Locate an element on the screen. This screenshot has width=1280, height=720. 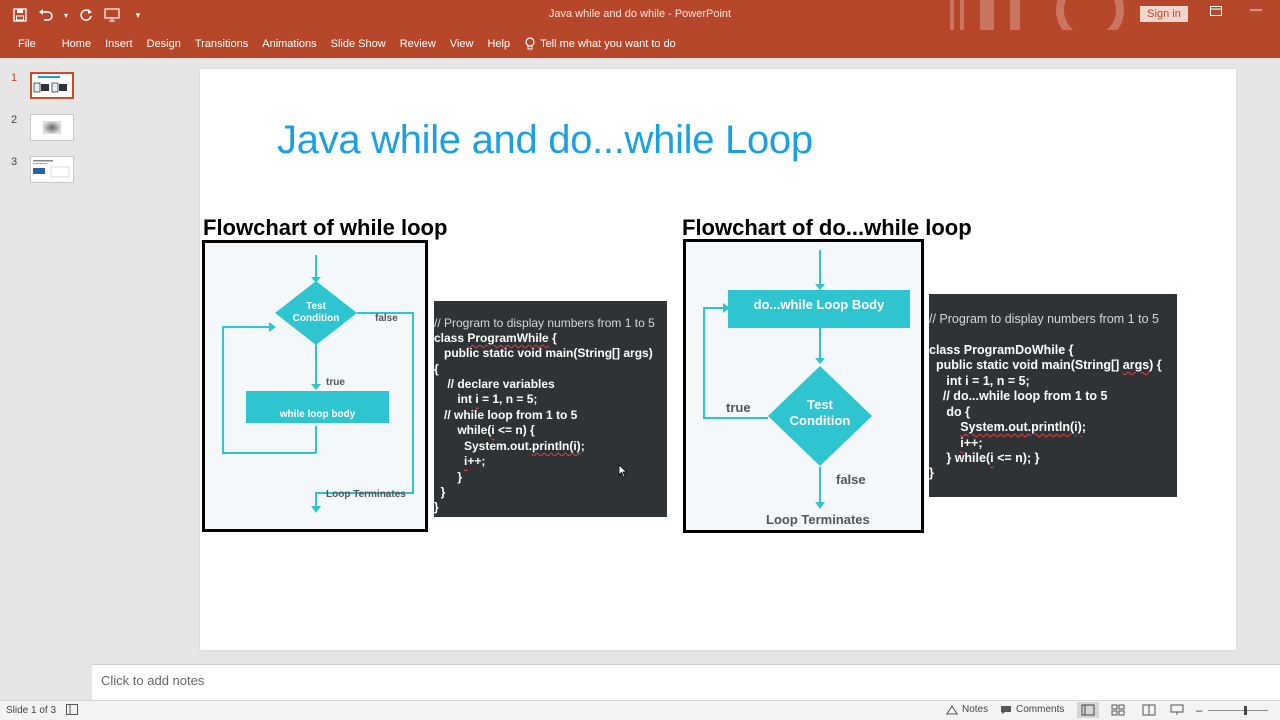
code-line: public static void main(String[] args) { is located at coordinates (1045, 365).